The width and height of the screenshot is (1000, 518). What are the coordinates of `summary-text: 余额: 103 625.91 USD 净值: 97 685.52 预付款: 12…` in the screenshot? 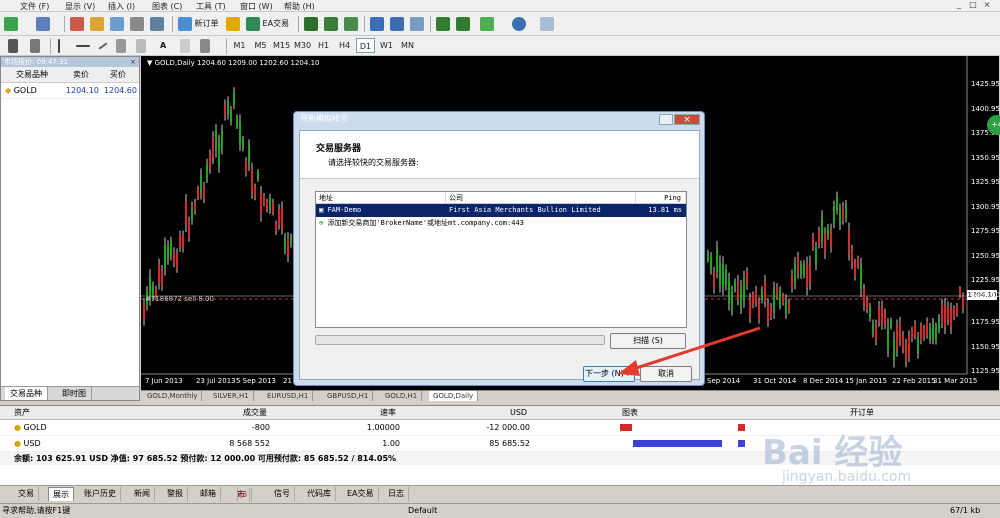 It's located at (205, 458).